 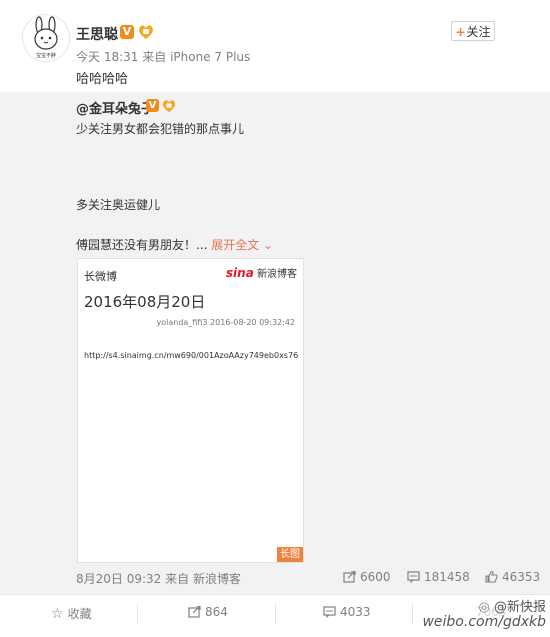 What do you see at coordinates (145, 302) in the screenshot?
I see `image-date: 2016年08月20日` at bounding box center [145, 302].